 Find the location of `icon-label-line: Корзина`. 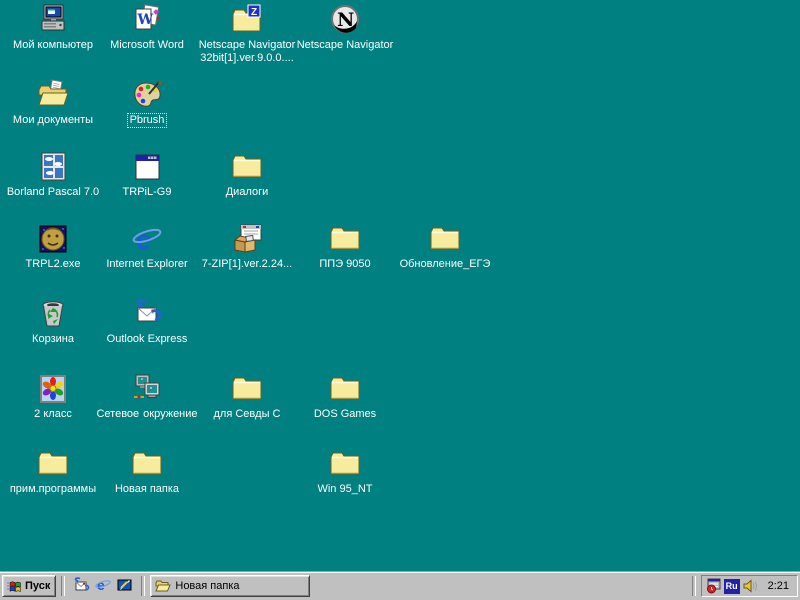

icon-label-line: Корзина is located at coordinates (53, 339).